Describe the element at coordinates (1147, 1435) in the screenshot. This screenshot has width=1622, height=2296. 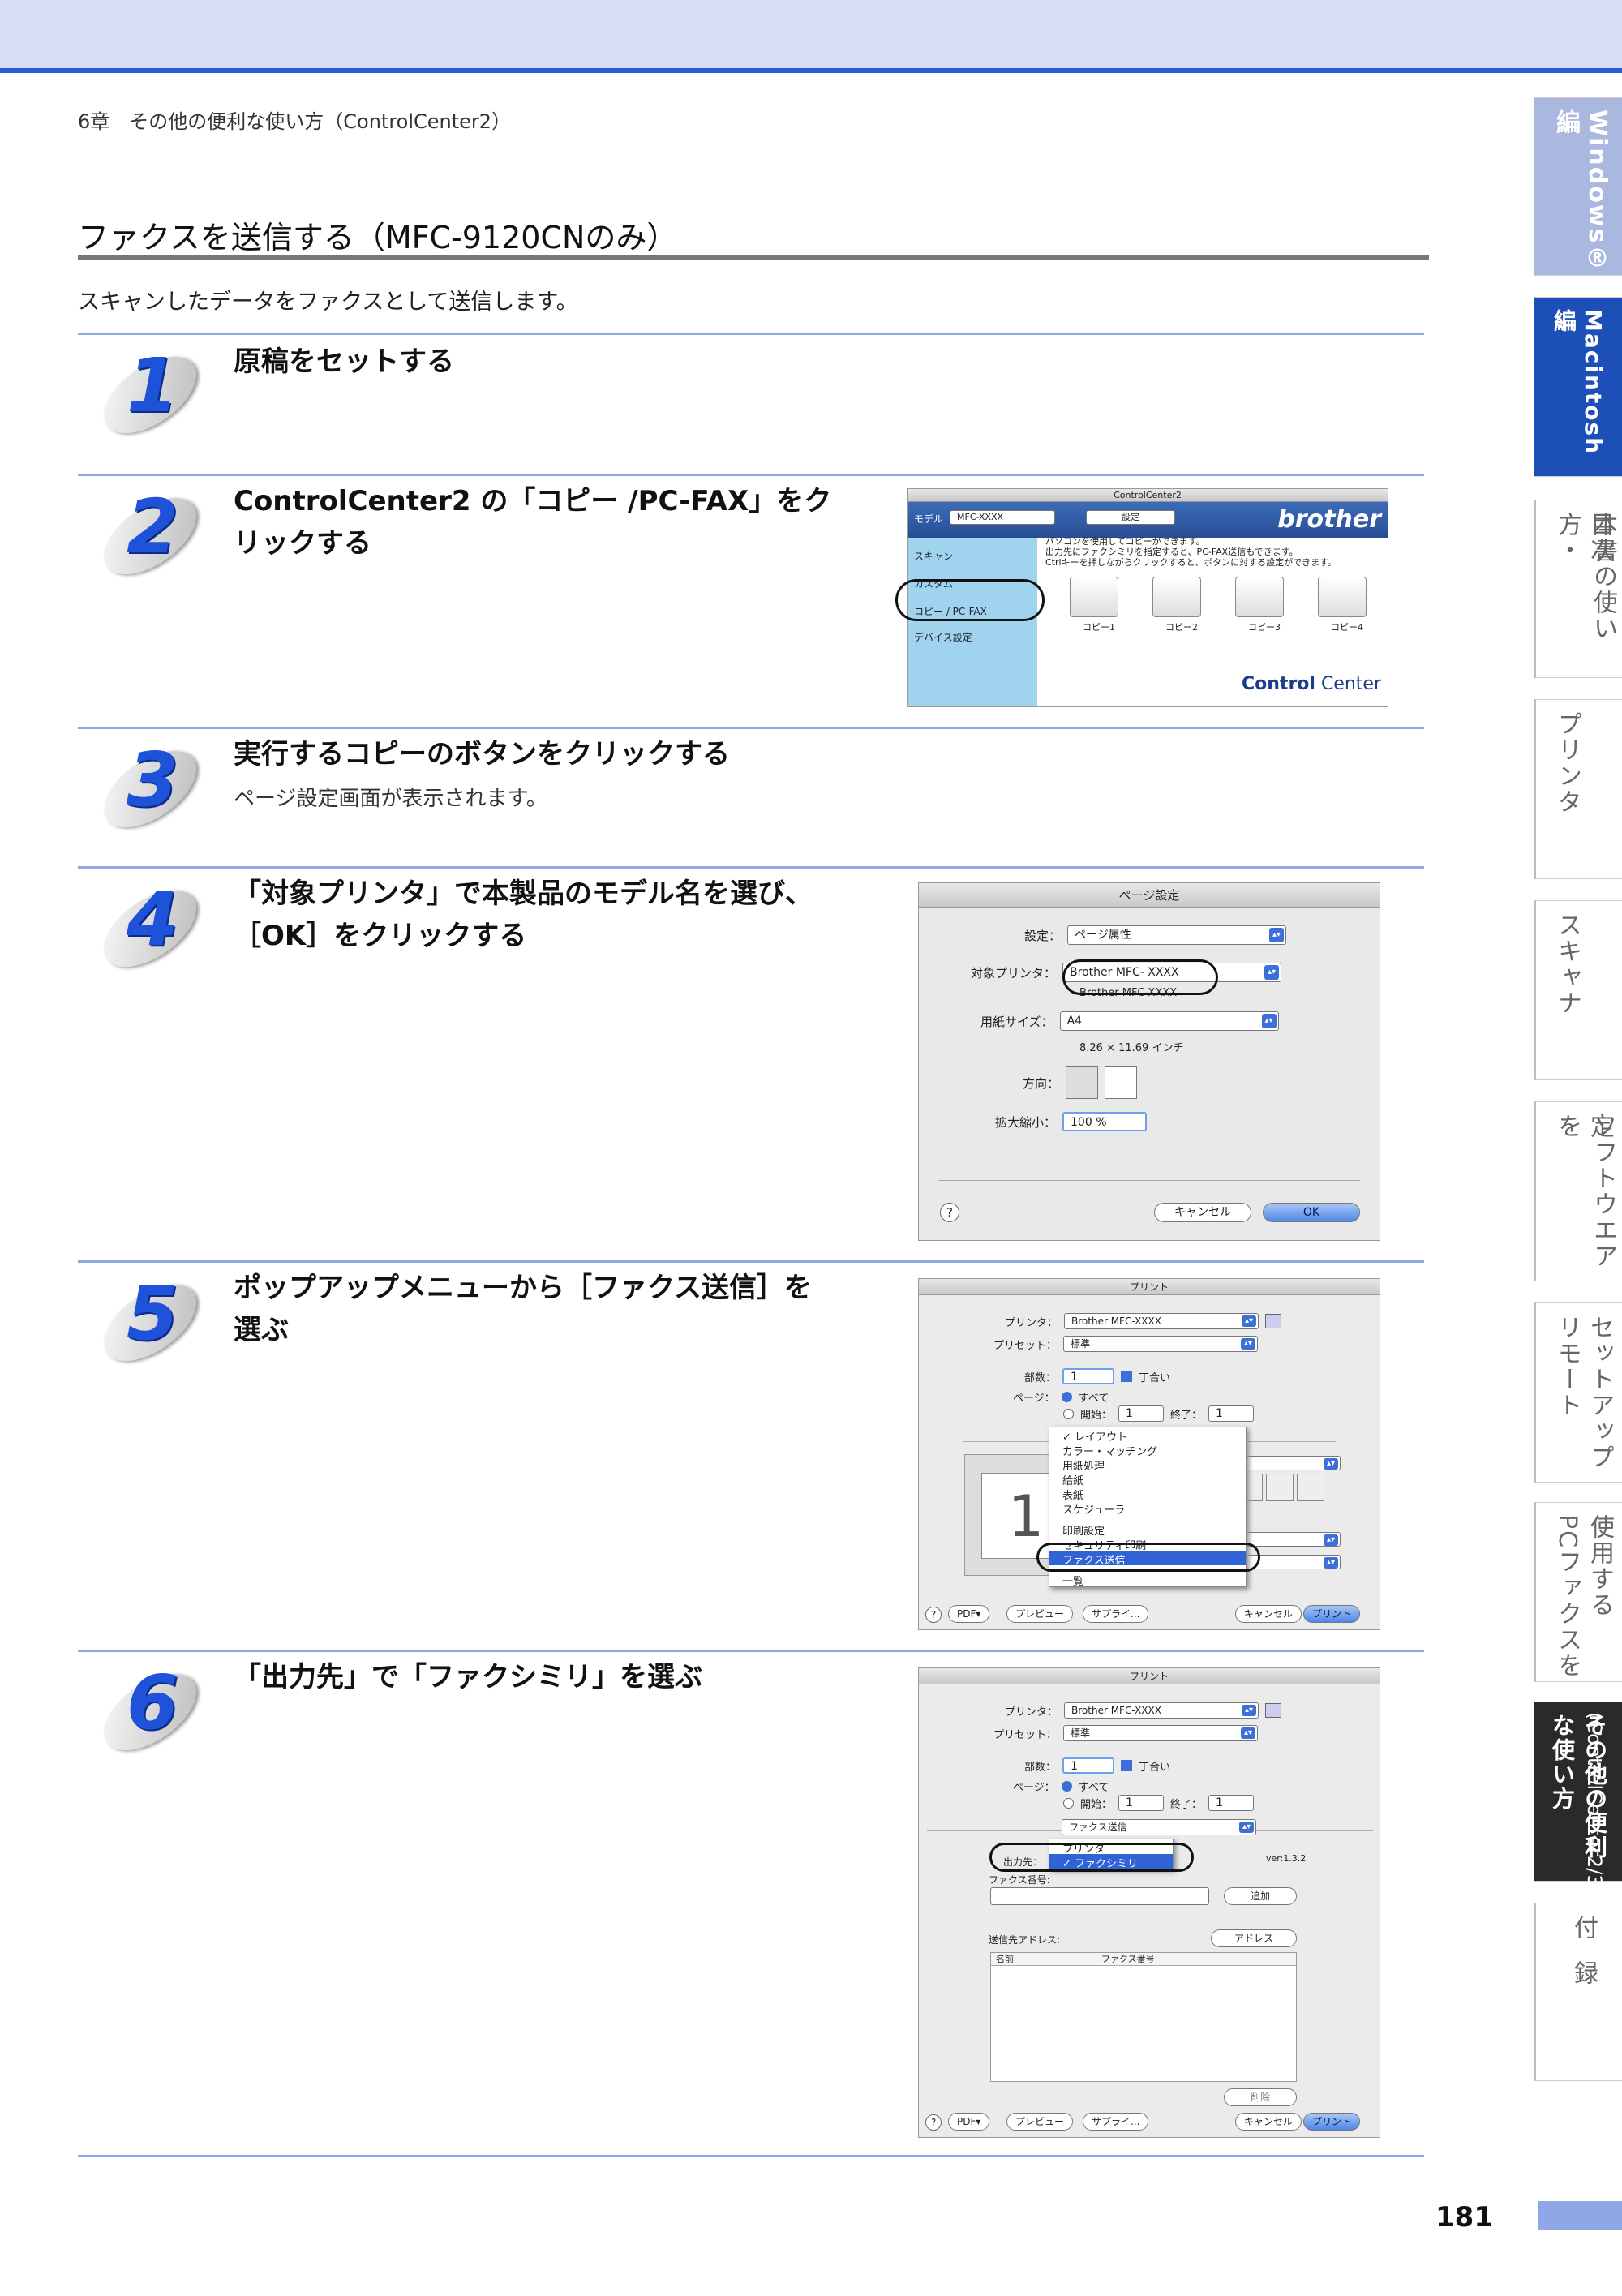
I see `menu-item-layout: ✓ レイアウト` at that location.